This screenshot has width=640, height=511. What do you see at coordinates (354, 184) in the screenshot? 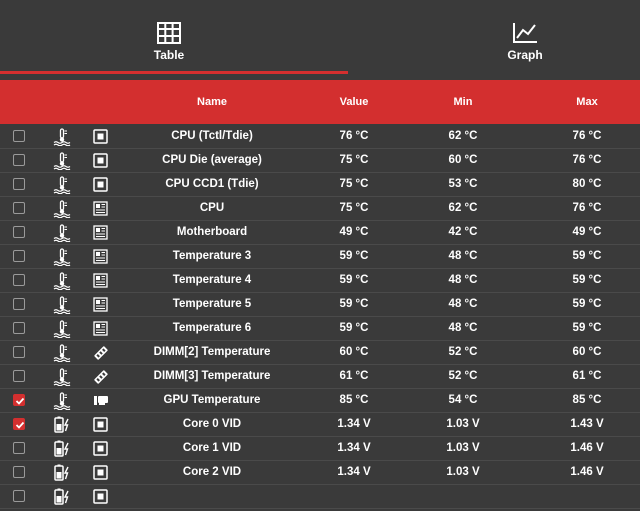
I see `sensor-value: 75 °C` at bounding box center [354, 184].